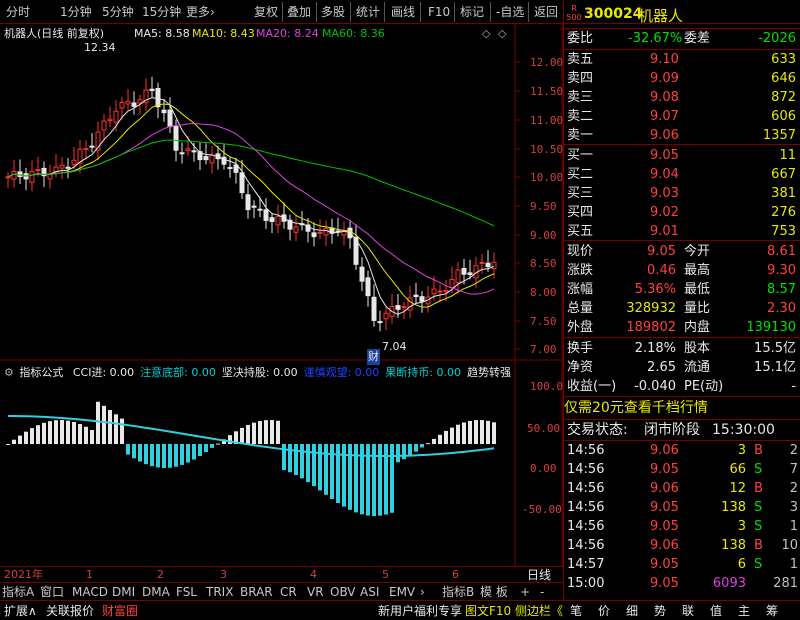 This screenshot has height=620, width=800. Describe the element at coordinates (369, 592) in the screenshot. I see `tab-11: ASI` at that location.